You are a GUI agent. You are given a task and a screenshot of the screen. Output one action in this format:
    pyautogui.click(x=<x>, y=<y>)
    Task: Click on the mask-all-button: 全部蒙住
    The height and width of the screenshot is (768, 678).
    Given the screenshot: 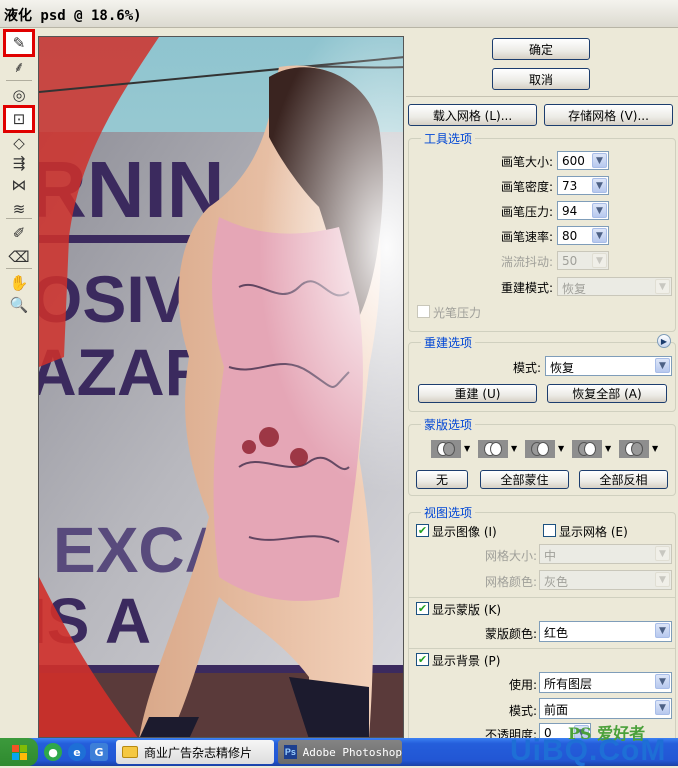 What is the action you would take?
    pyautogui.click(x=524, y=479)
    